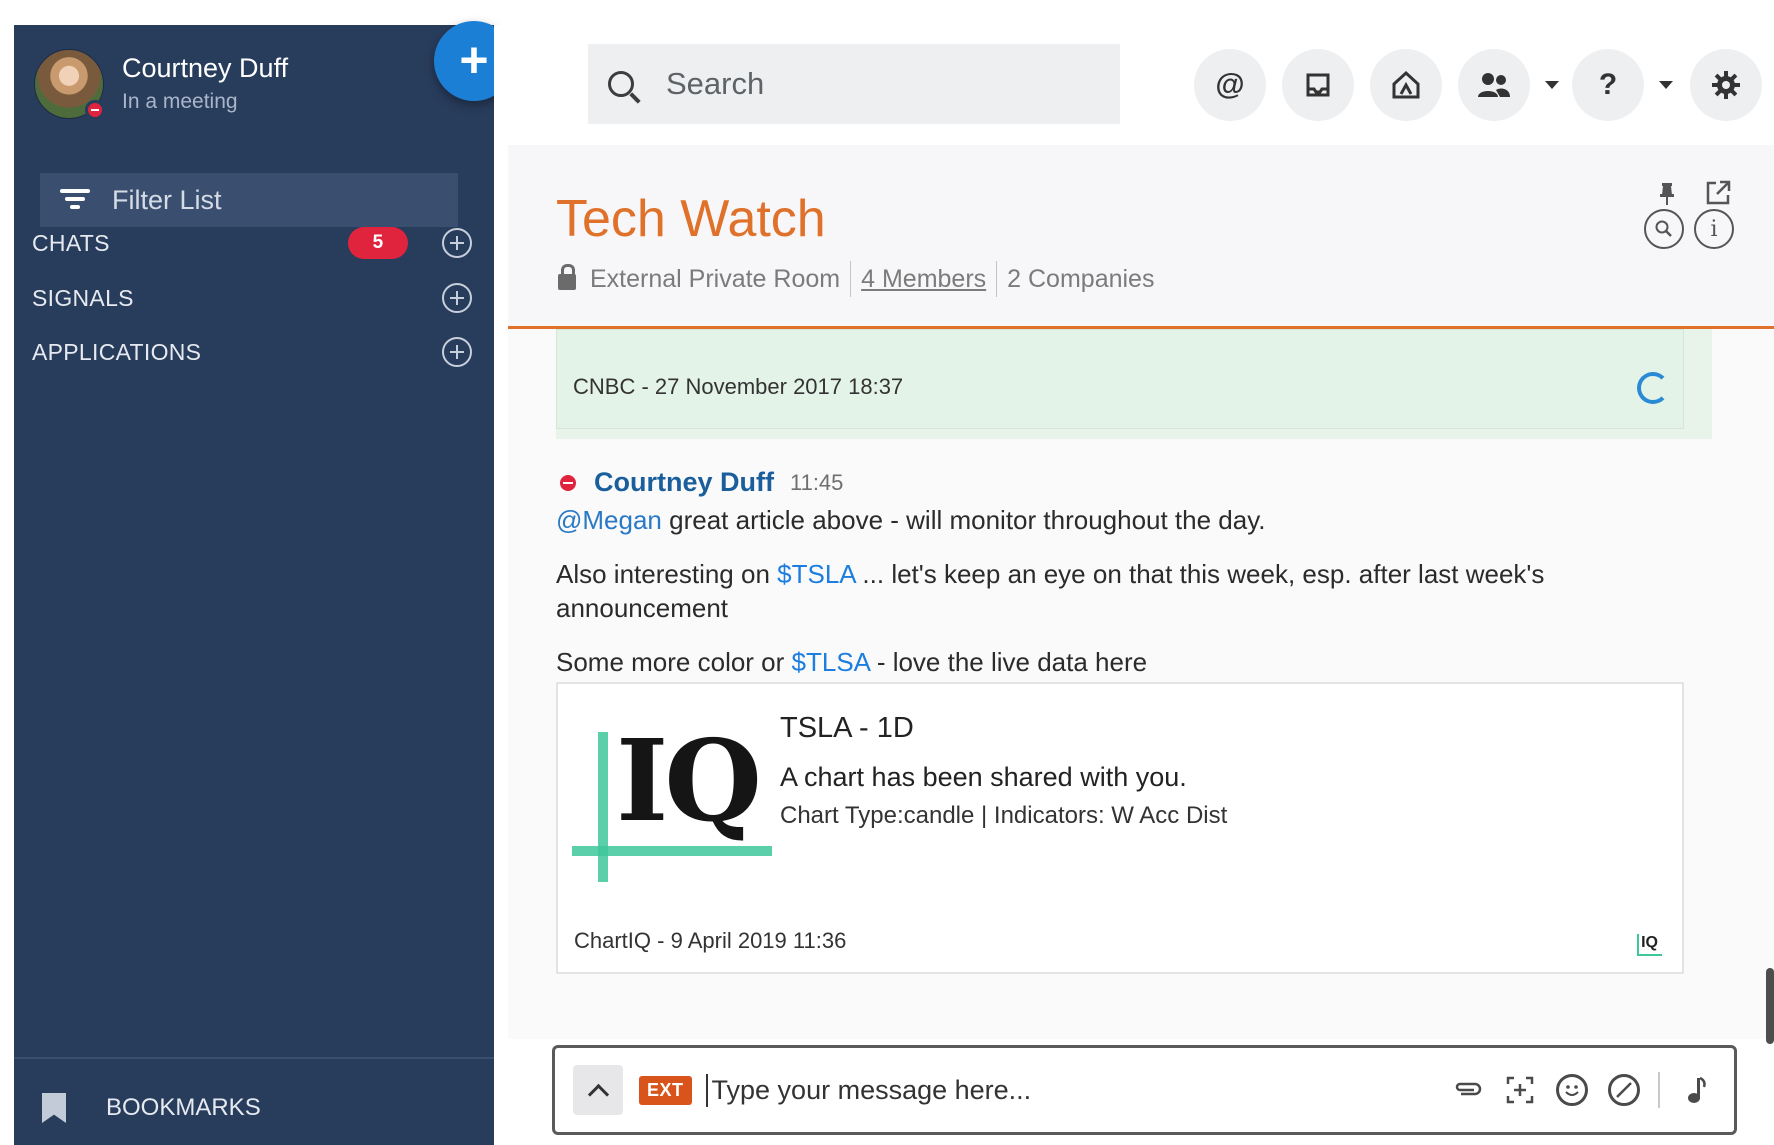  What do you see at coordinates (1008, 662) in the screenshot?
I see `message-text: - love the live data here` at bounding box center [1008, 662].